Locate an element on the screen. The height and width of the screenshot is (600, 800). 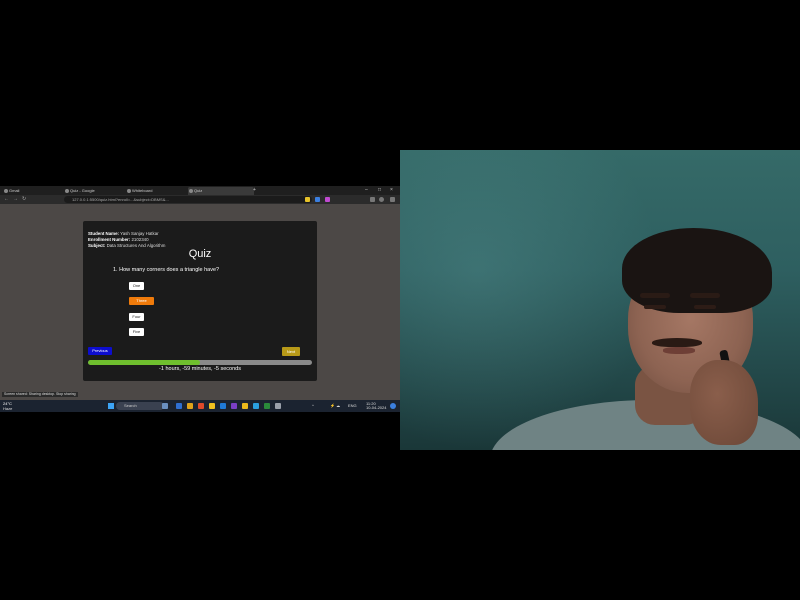
menu-icon is located at coordinates (392, 199).